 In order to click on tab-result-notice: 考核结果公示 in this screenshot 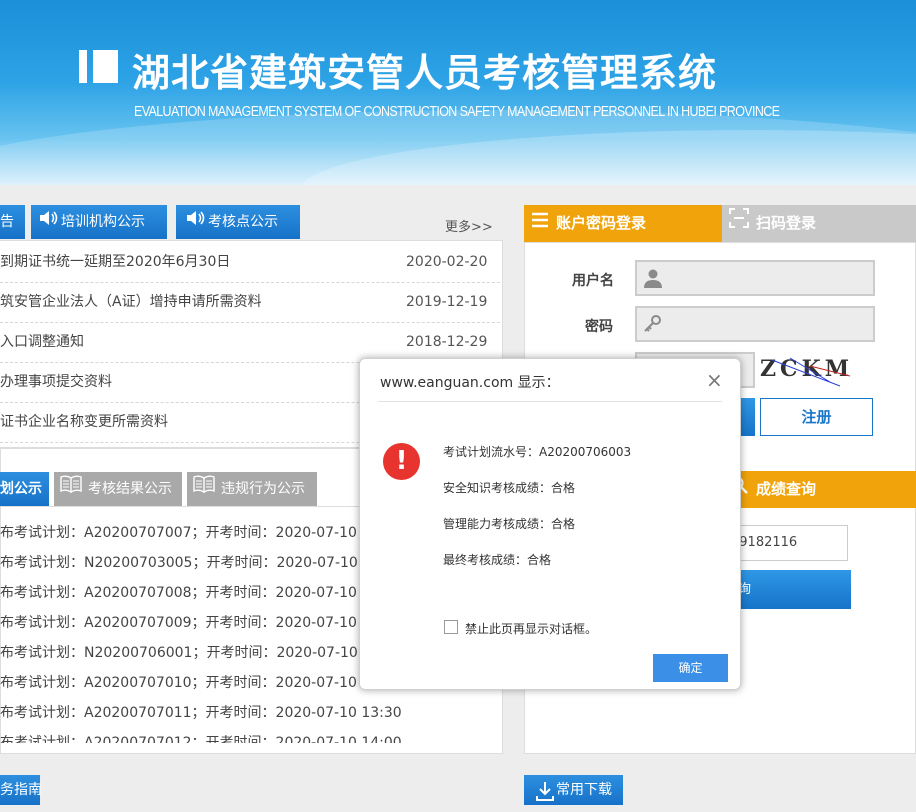, I will do `click(118, 489)`.